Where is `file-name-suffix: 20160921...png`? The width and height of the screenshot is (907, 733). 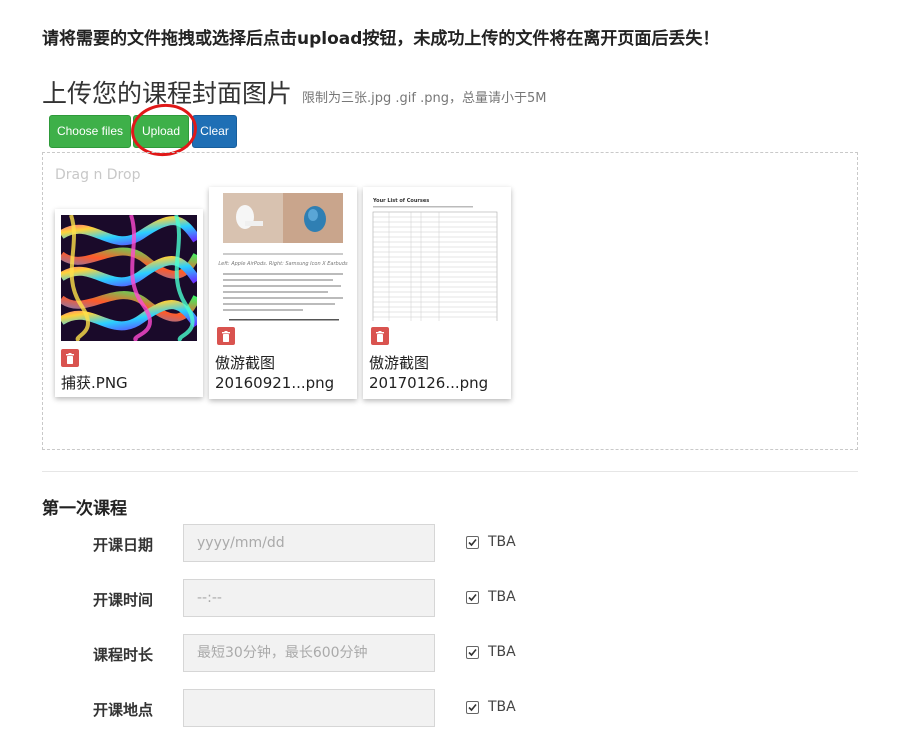 file-name-suffix: 20160921...png is located at coordinates (275, 383).